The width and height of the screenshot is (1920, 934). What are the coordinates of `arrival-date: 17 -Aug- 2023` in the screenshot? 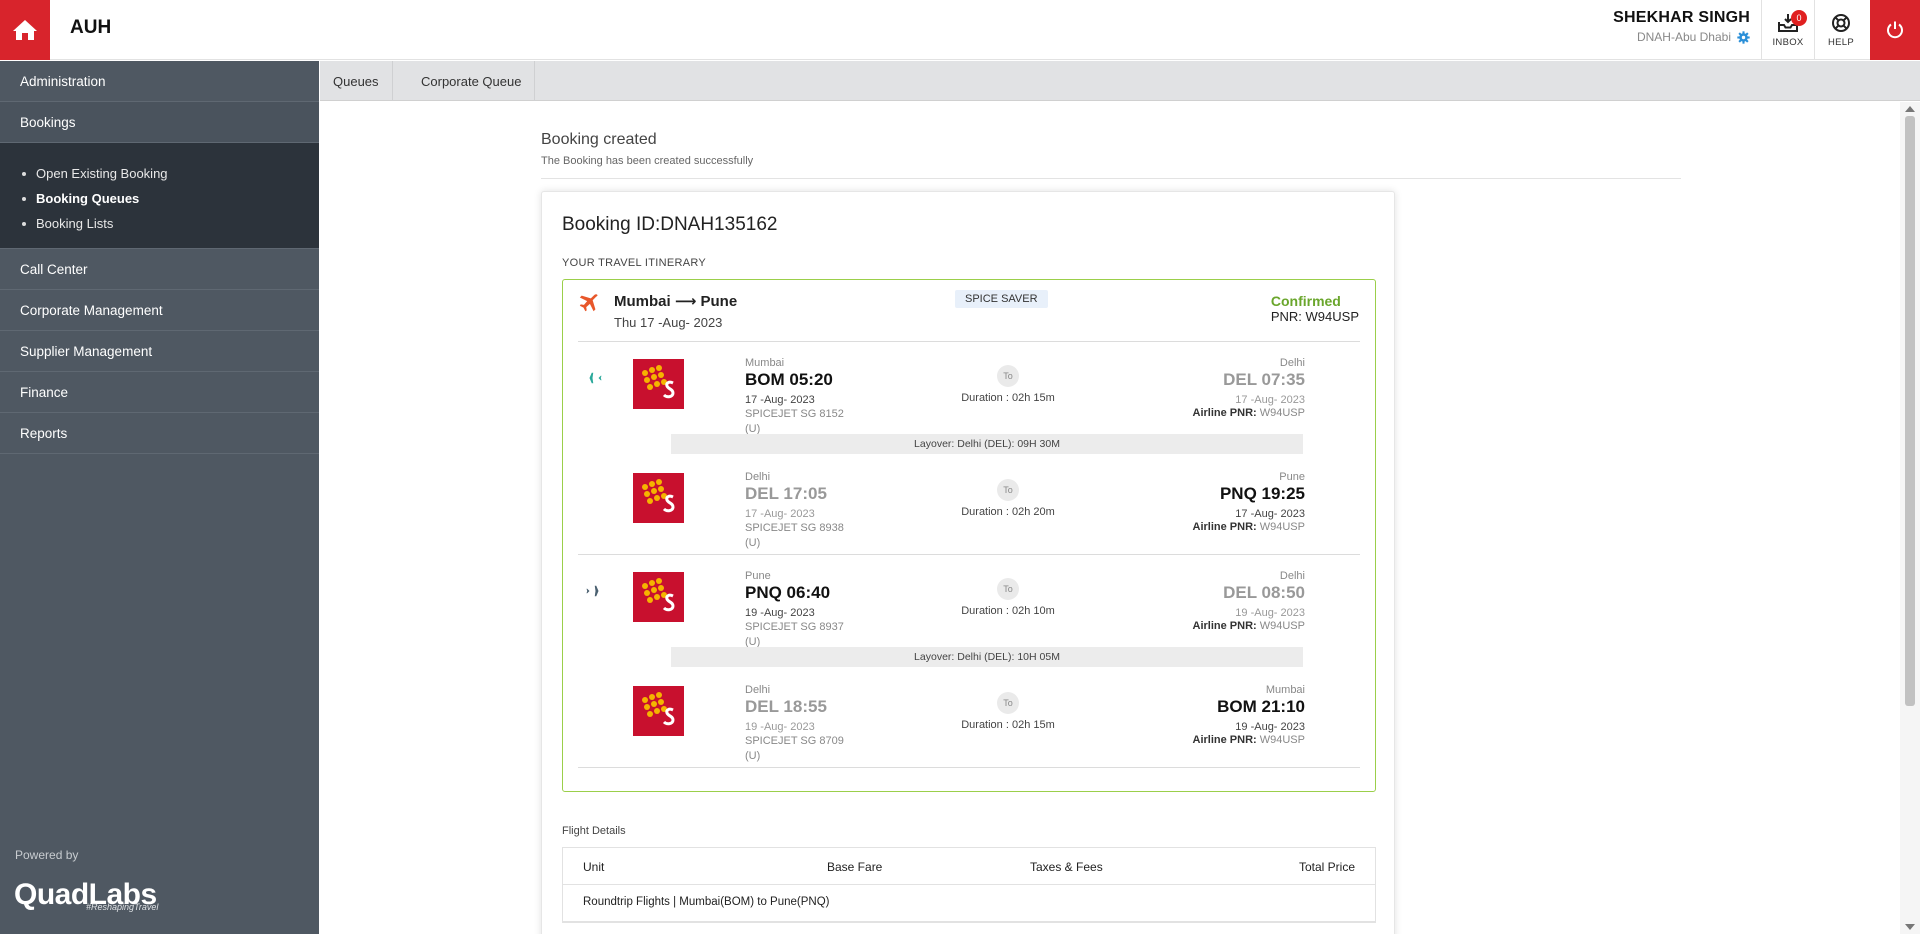 It's located at (1270, 400).